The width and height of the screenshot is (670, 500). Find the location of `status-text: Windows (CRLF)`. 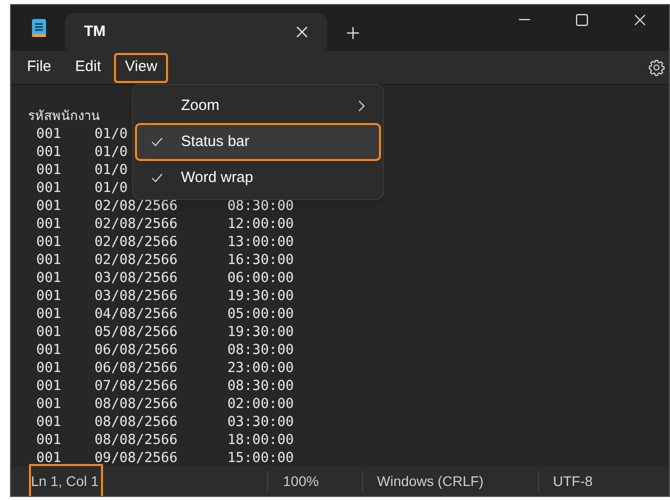

status-text: Windows (CRLF) is located at coordinates (430, 481).